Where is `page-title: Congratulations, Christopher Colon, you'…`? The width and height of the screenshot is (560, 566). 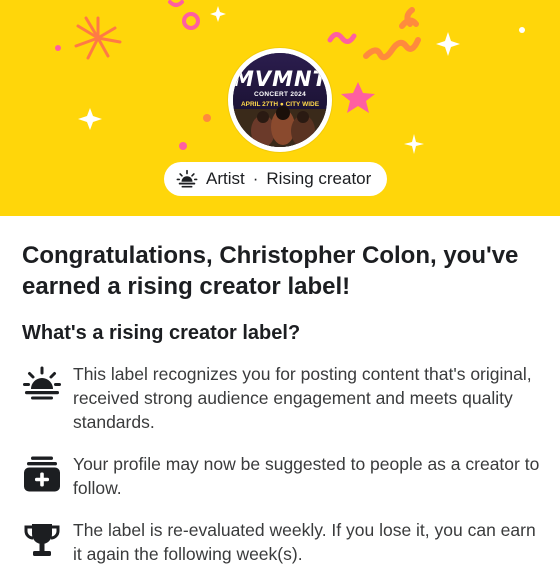 page-title: Congratulations, Christopher Colon, you'… is located at coordinates (270, 271).